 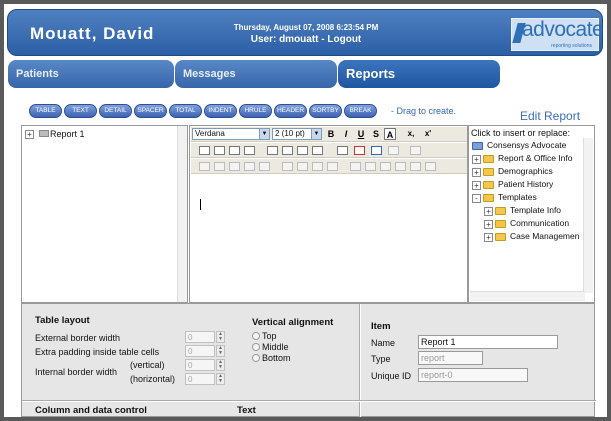 What do you see at coordinates (264, 134) in the screenshot?
I see `chevron-down-icon: ▼` at bounding box center [264, 134].